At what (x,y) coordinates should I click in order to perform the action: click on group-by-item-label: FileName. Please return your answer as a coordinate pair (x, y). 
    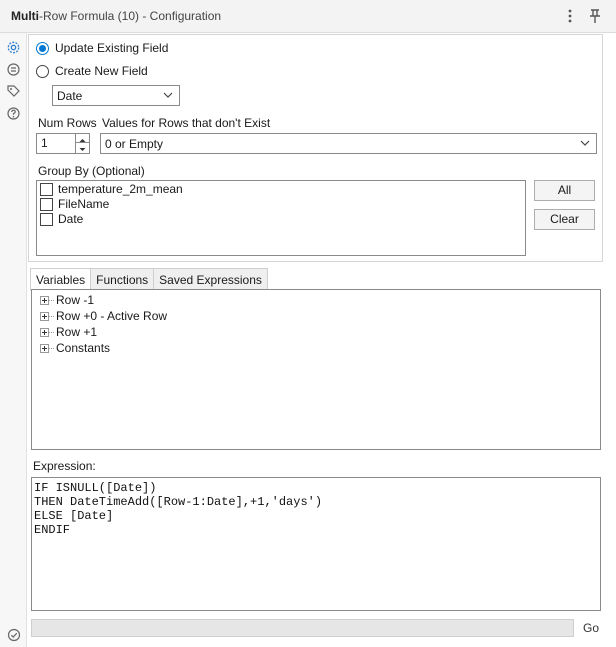
    Looking at the image, I should click on (84, 204).